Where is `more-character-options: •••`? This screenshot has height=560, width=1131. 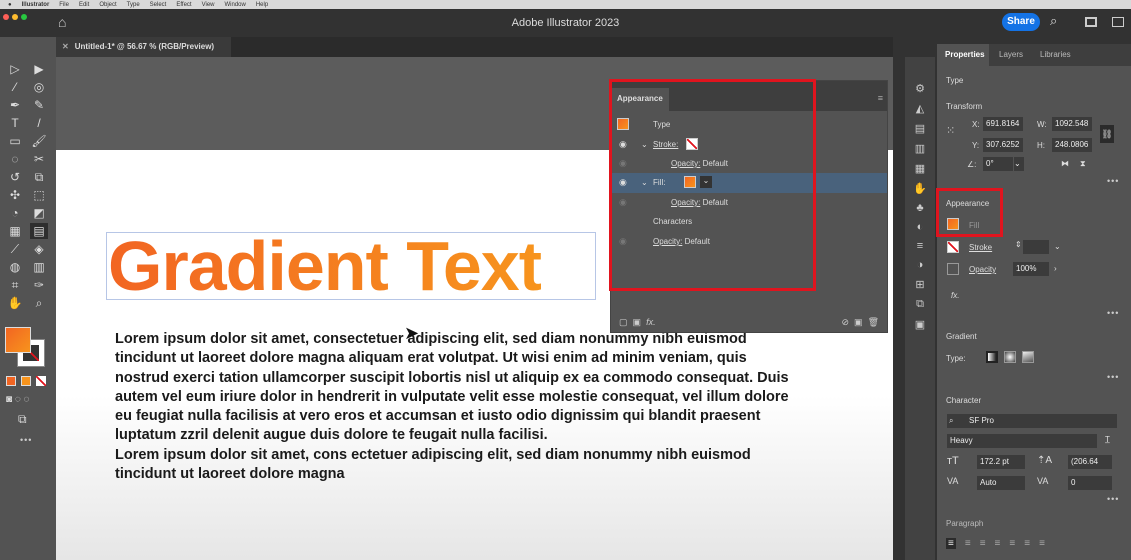
more-character-options: ••• is located at coordinates (1113, 499).